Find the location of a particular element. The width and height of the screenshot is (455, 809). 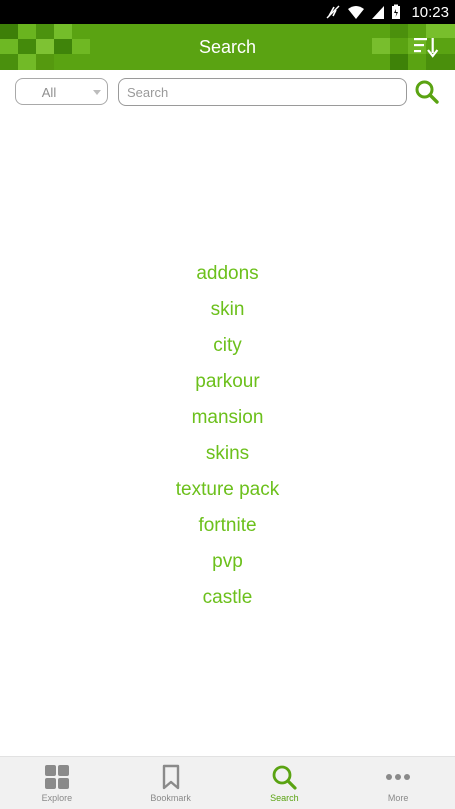

status-time: 10:23 is located at coordinates (430, 12).